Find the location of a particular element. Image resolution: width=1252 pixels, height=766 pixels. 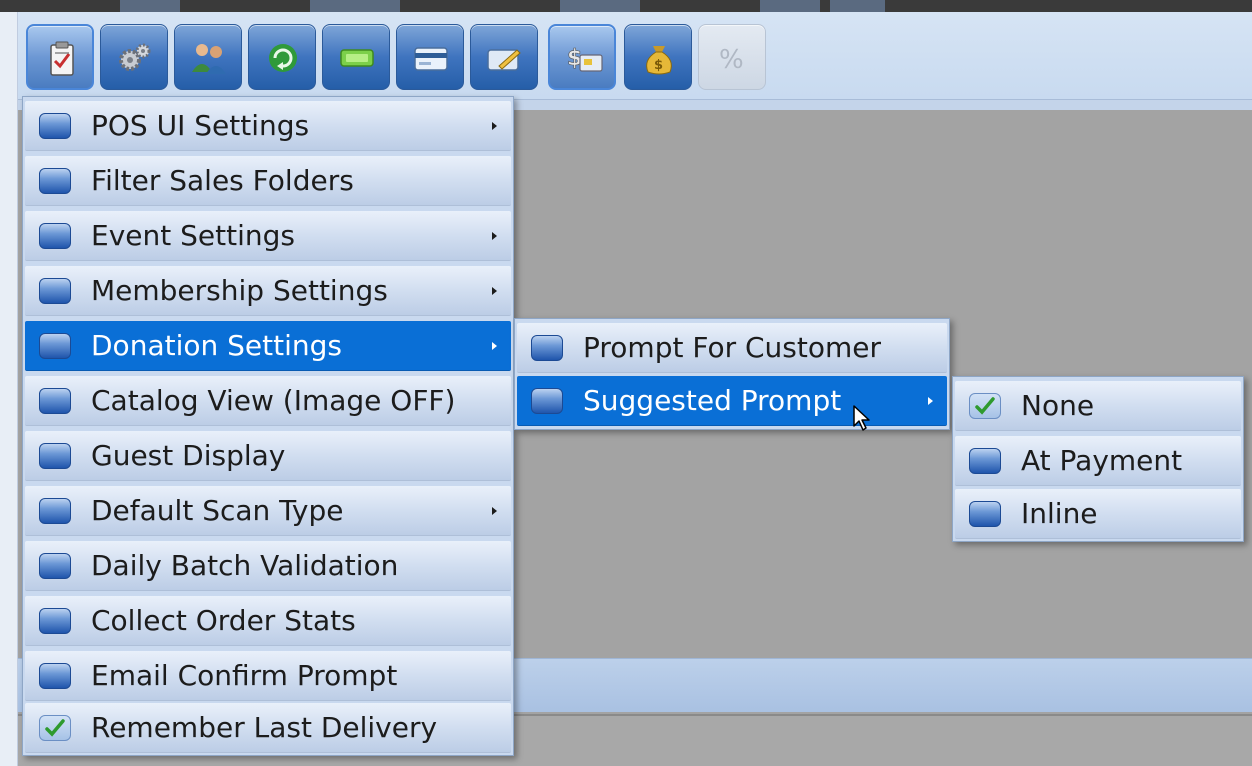

clipboard-icon is located at coordinates (62, 58).